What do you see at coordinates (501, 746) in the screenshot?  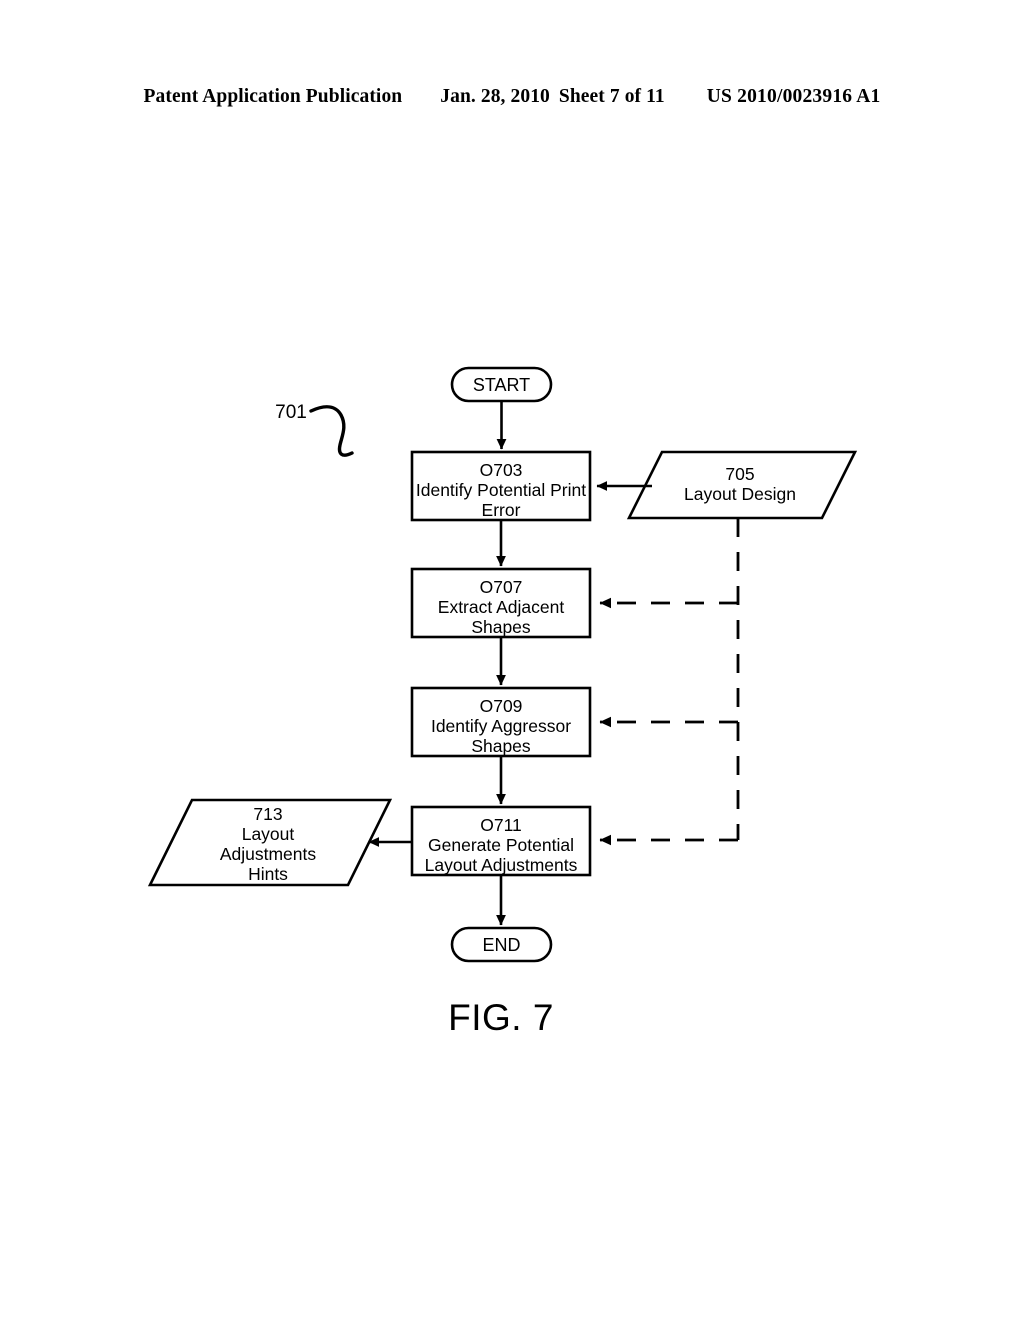 I see `flow-process-o709-line2: Shapes` at bounding box center [501, 746].